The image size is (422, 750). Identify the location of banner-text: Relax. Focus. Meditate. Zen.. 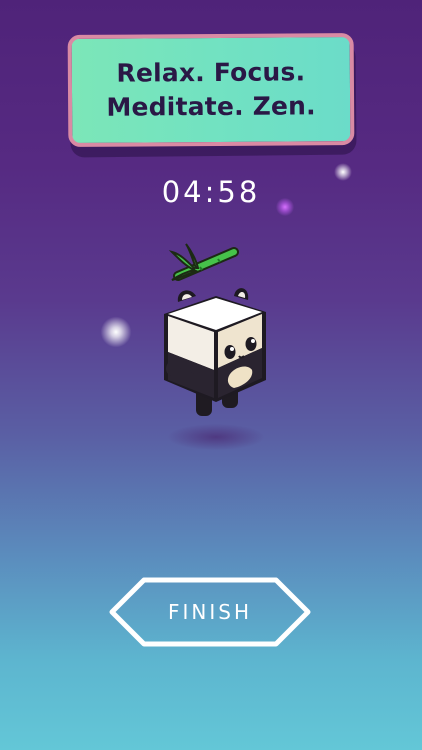
(211, 89).